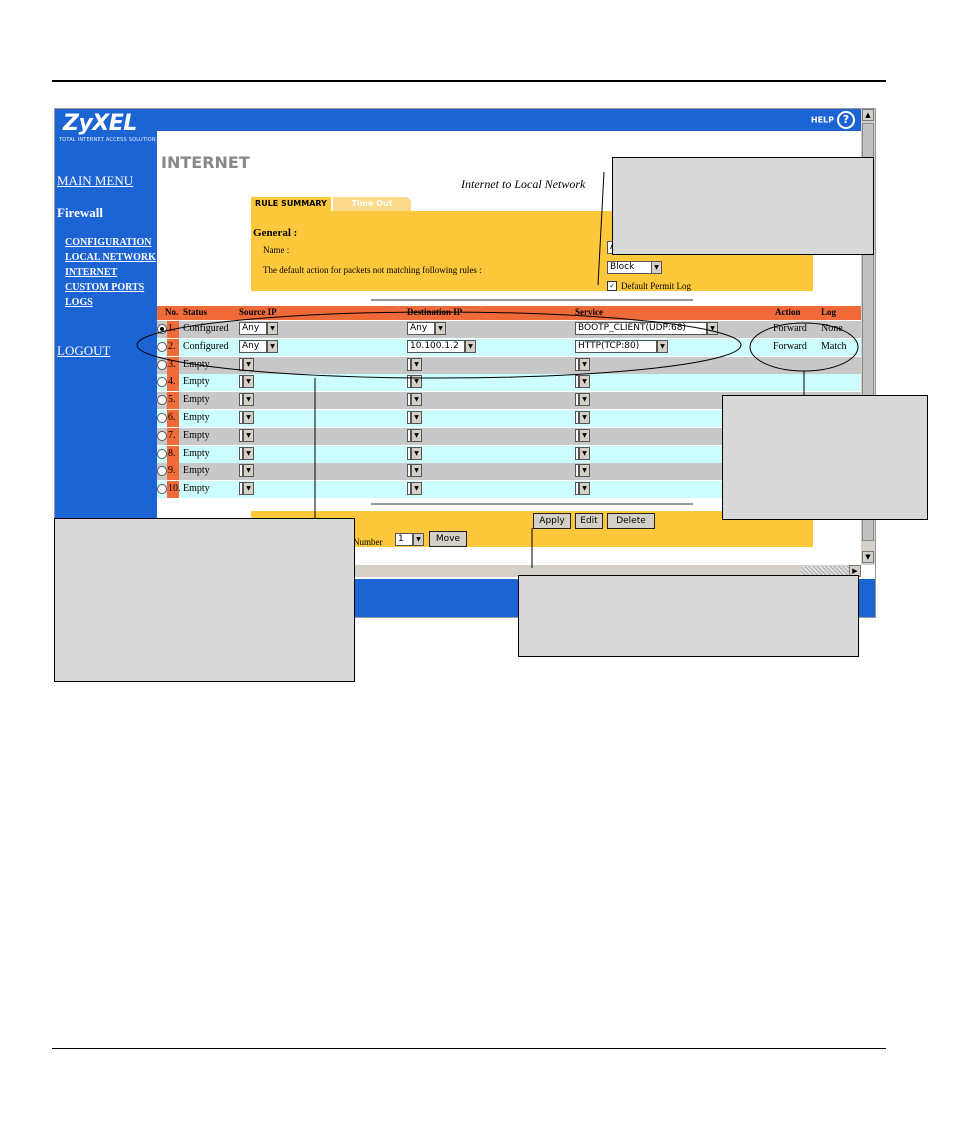  Describe the element at coordinates (804, 347) in the screenshot. I see `action-log-ellipse` at that location.